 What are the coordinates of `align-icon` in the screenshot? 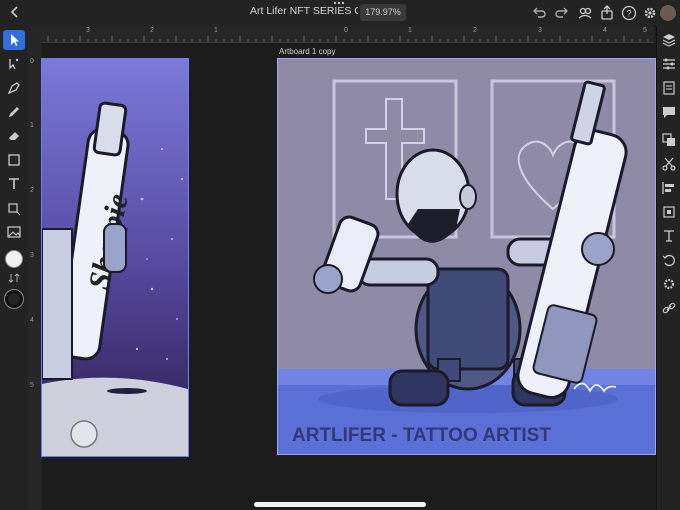 It's located at (669, 188).